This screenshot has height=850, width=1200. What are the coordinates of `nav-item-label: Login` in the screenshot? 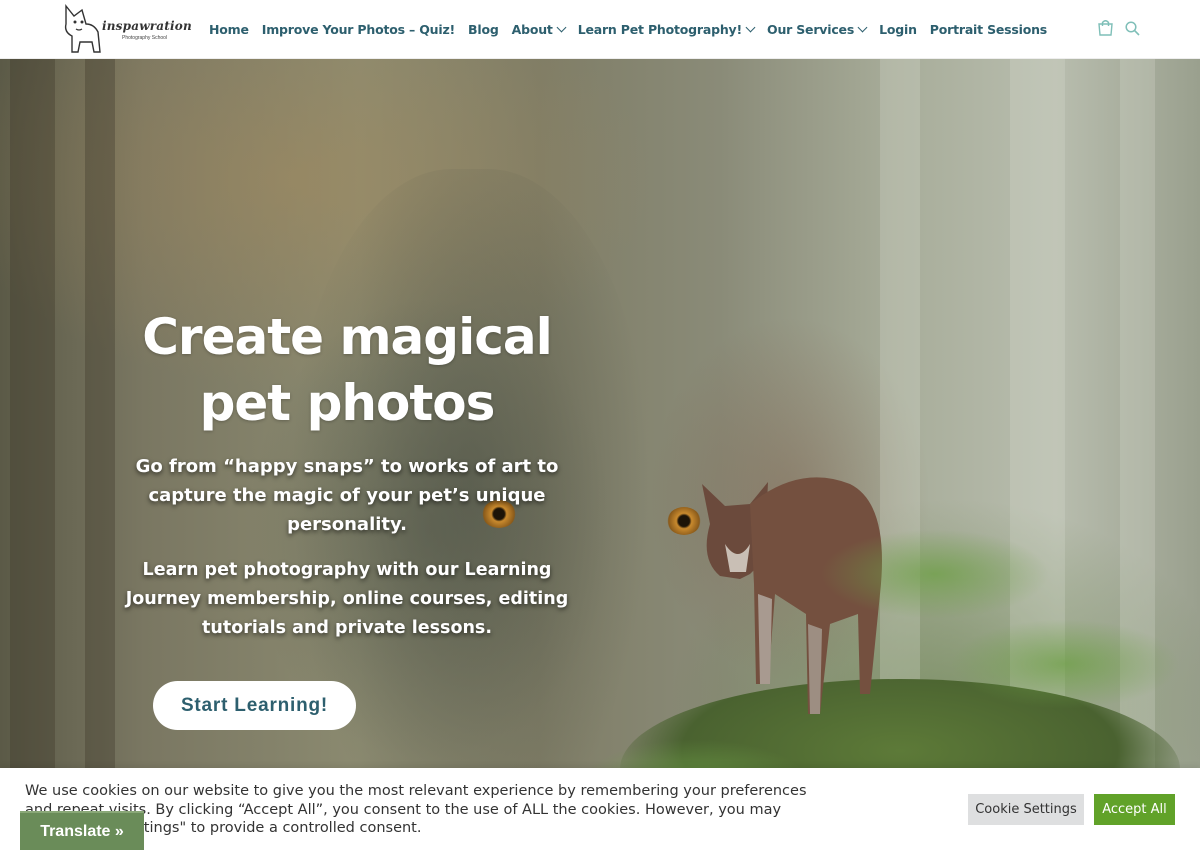 It's located at (898, 29).